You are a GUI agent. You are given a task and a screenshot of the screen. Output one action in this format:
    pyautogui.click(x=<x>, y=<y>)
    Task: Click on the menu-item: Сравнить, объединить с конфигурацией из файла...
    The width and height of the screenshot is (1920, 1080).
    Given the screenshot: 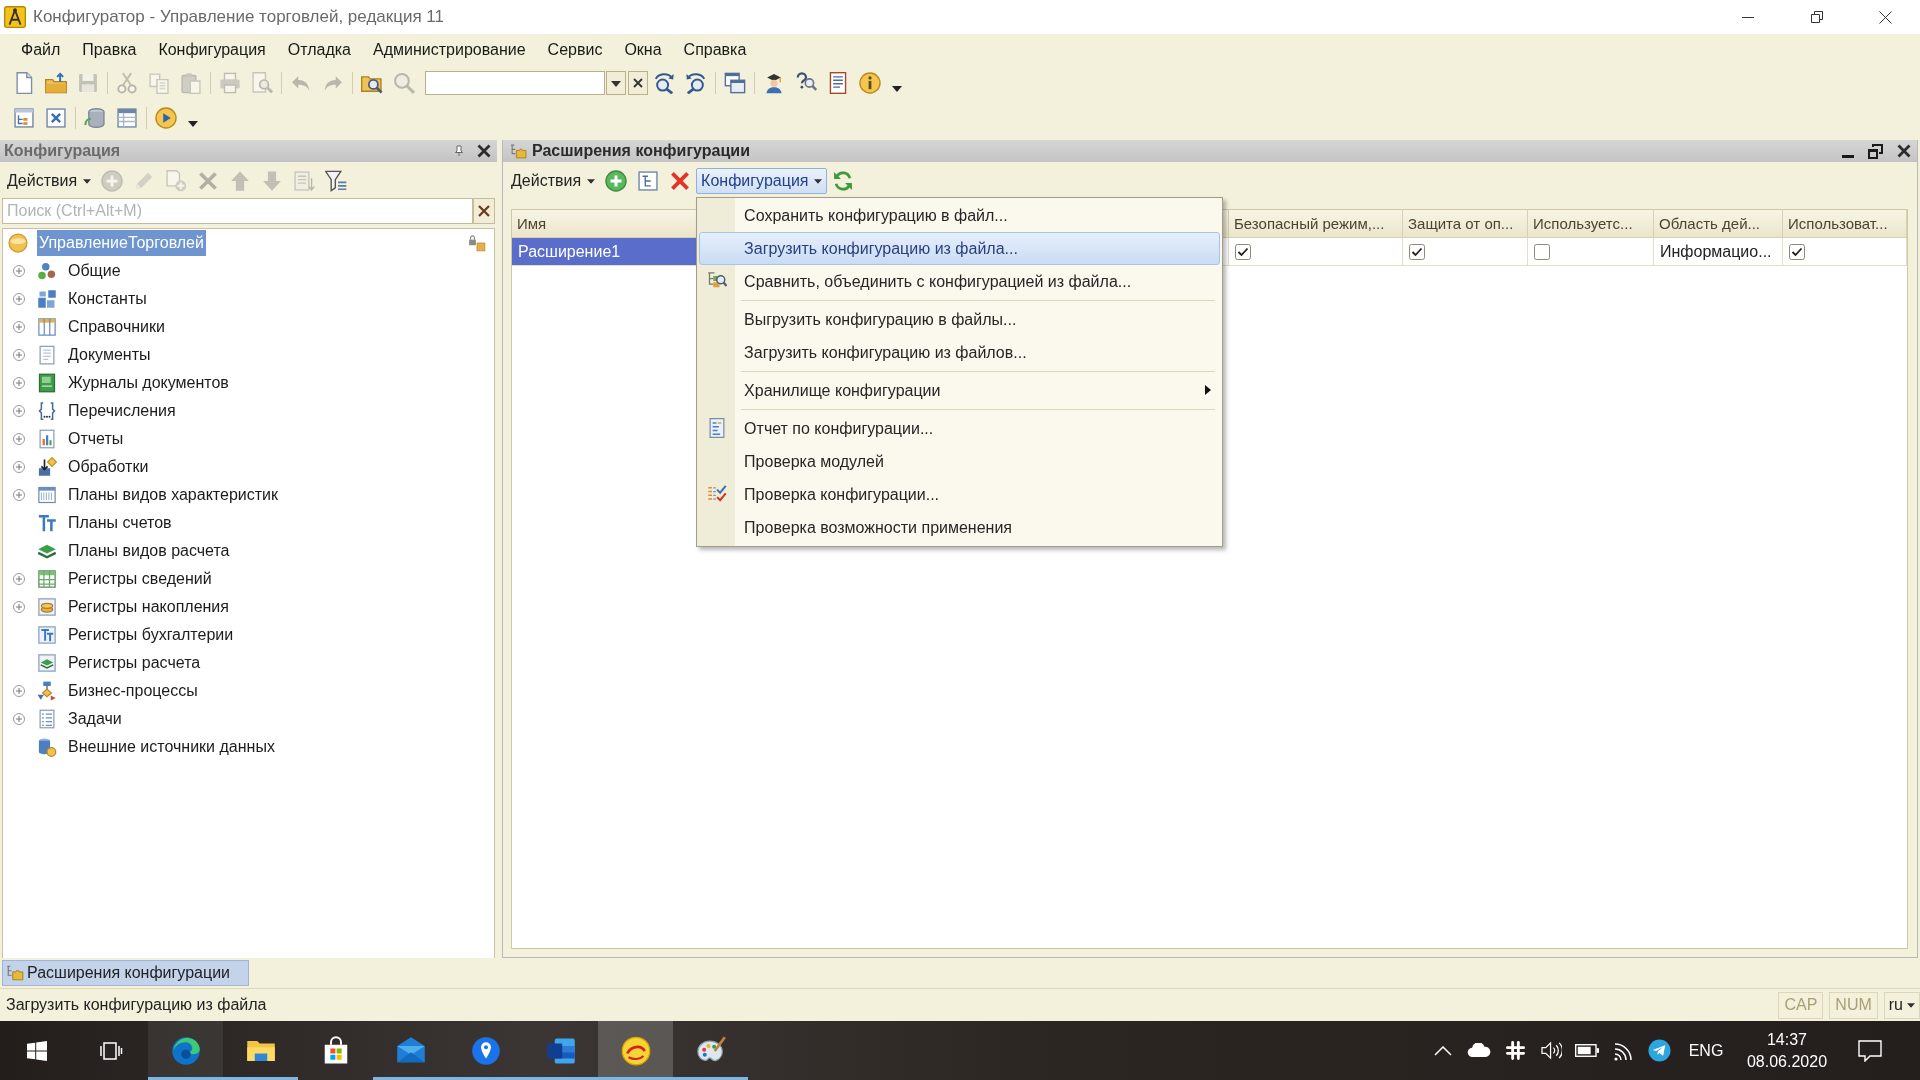 What is the action you would take?
    pyautogui.click(x=960, y=281)
    